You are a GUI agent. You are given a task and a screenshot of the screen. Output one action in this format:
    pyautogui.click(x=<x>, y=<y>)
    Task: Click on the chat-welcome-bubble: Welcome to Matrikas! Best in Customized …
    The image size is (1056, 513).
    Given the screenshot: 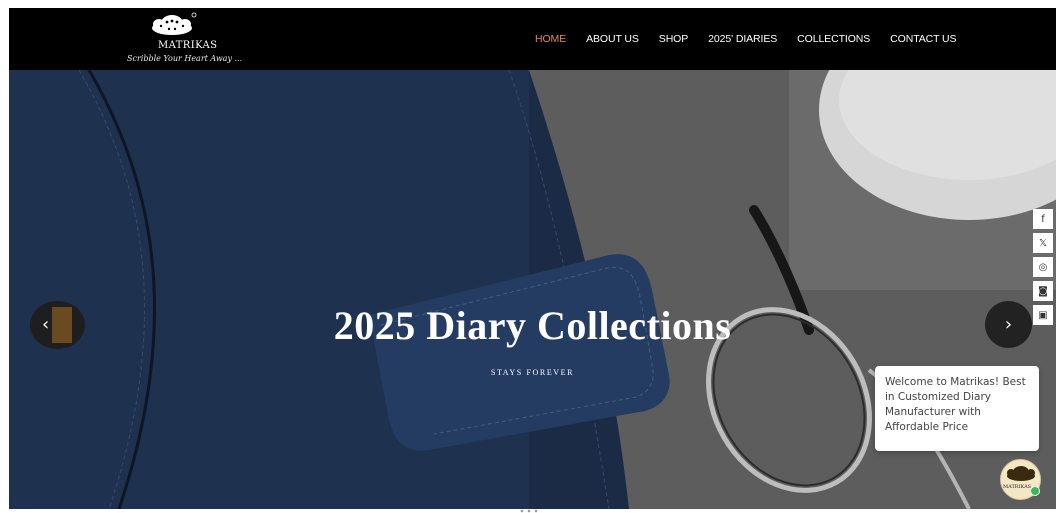 What is the action you would take?
    pyautogui.click(x=957, y=408)
    